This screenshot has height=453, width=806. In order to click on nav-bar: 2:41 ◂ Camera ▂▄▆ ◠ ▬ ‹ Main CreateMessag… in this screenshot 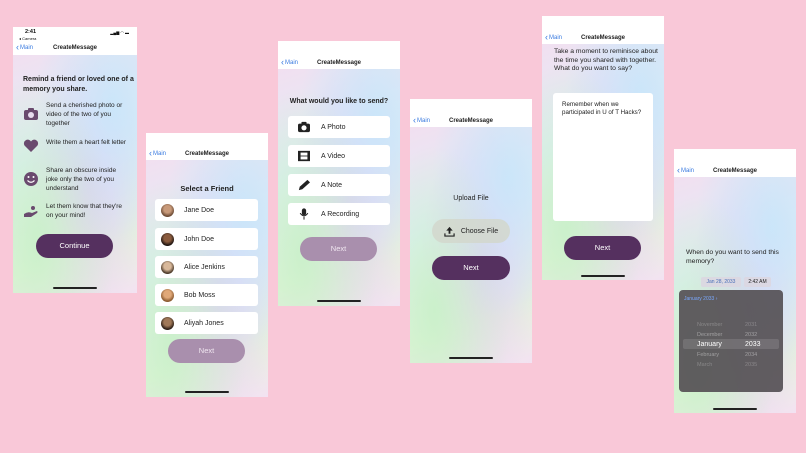, I will do `click(75, 41)`.